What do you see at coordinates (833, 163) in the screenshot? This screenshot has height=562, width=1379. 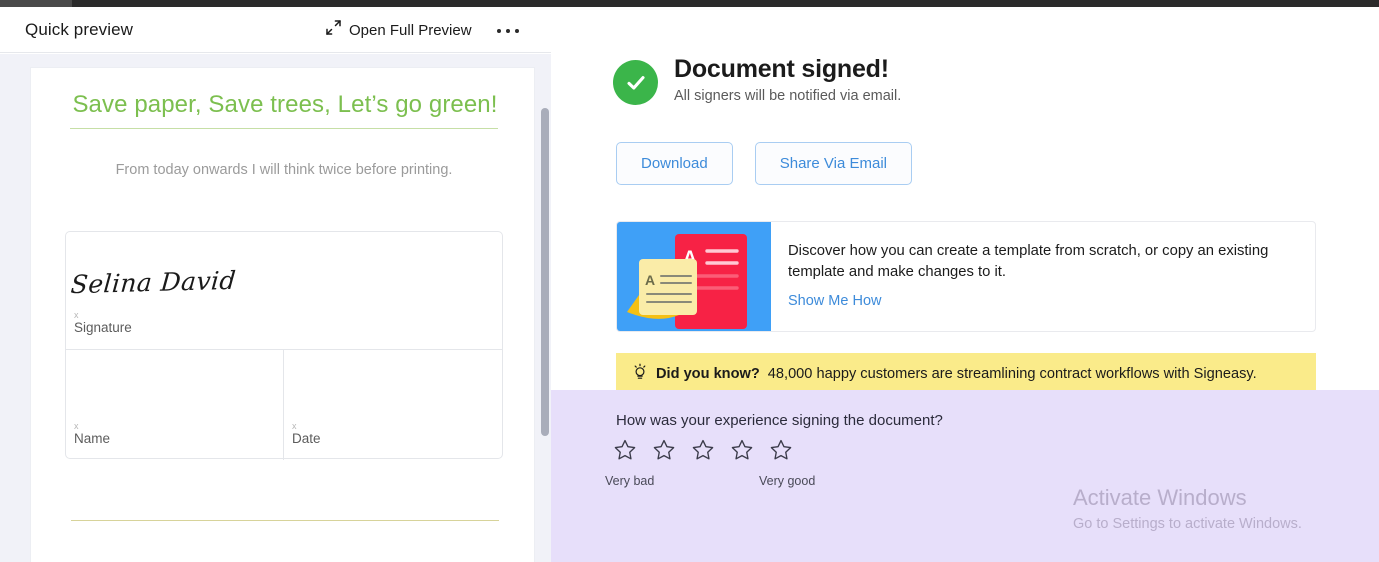 I see `share-via-email-button: Share Via Email` at bounding box center [833, 163].